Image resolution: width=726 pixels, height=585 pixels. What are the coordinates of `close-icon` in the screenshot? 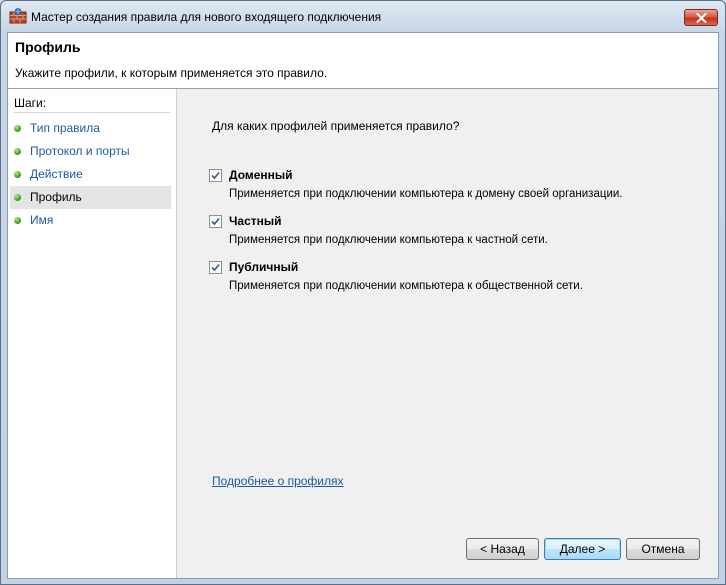 It's located at (701, 18).